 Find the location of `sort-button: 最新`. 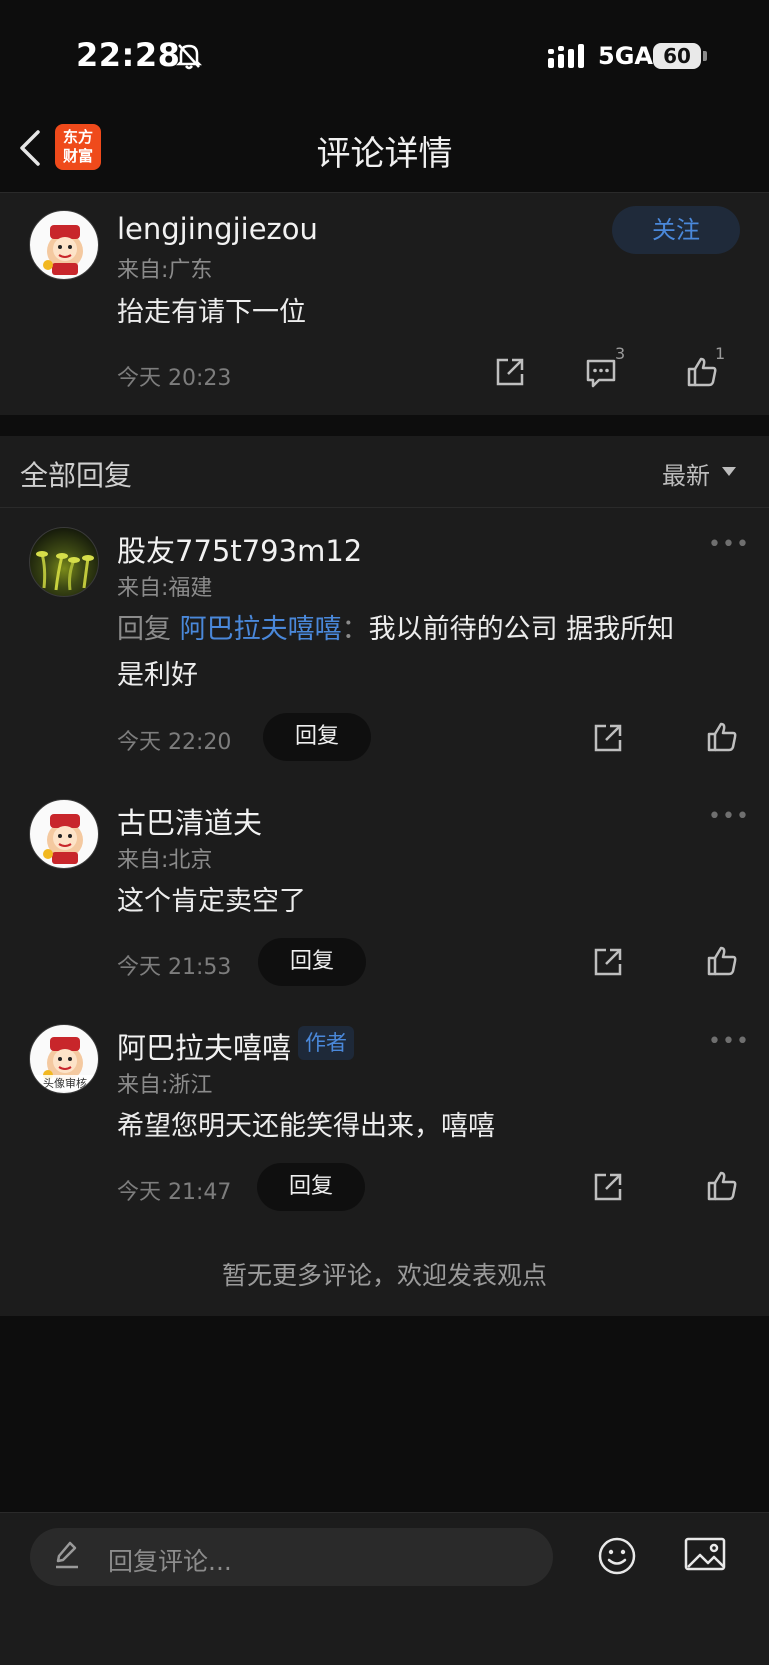

sort-button: 最新 is located at coordinates (686, 473).